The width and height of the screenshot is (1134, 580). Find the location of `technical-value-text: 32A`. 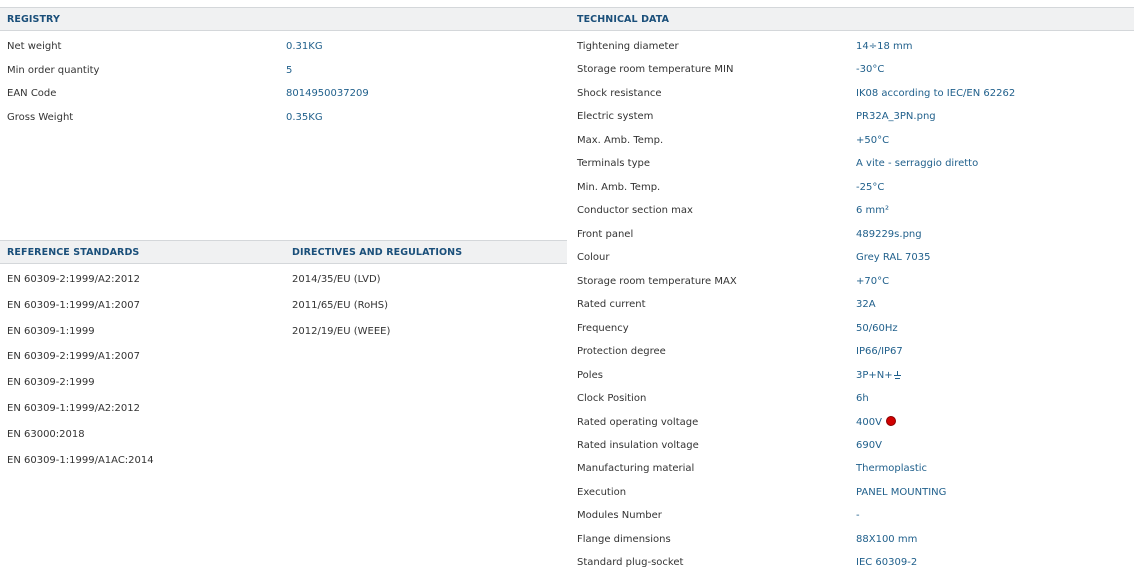

technical-value-text: 32A is located at coordinates (866, 304).